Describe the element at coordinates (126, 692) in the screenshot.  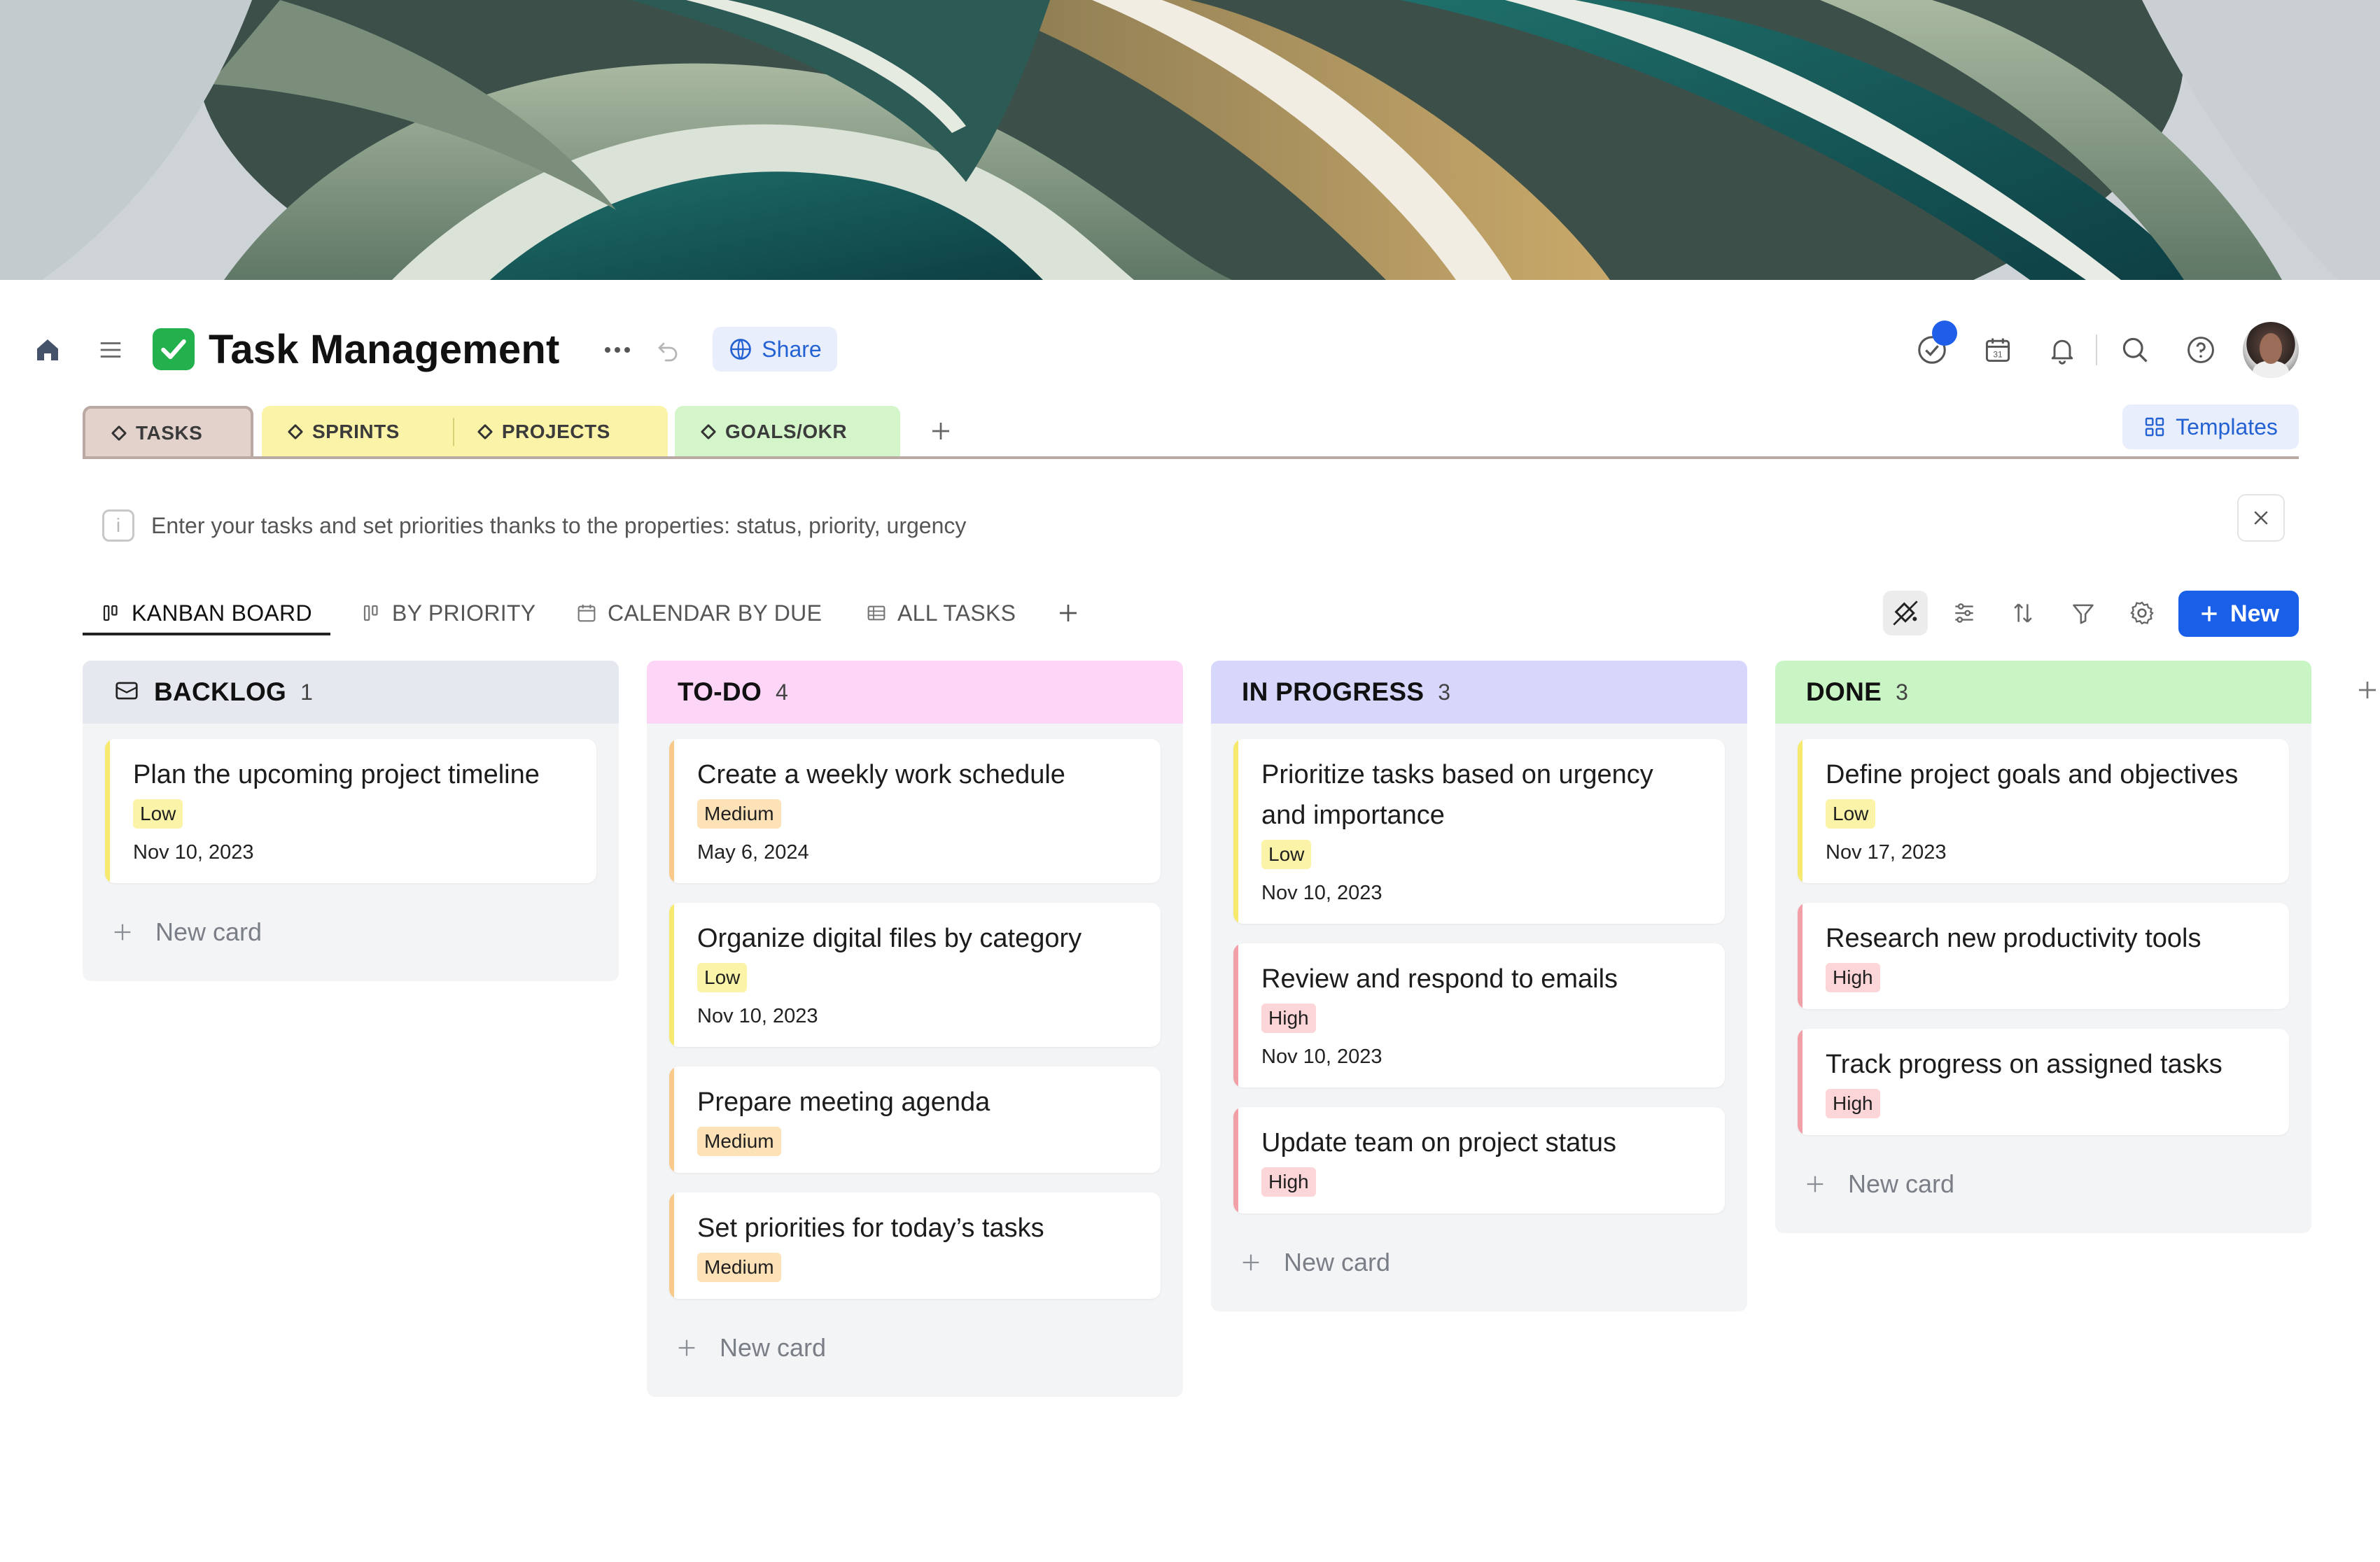
I see `inbox-icon` at that location.